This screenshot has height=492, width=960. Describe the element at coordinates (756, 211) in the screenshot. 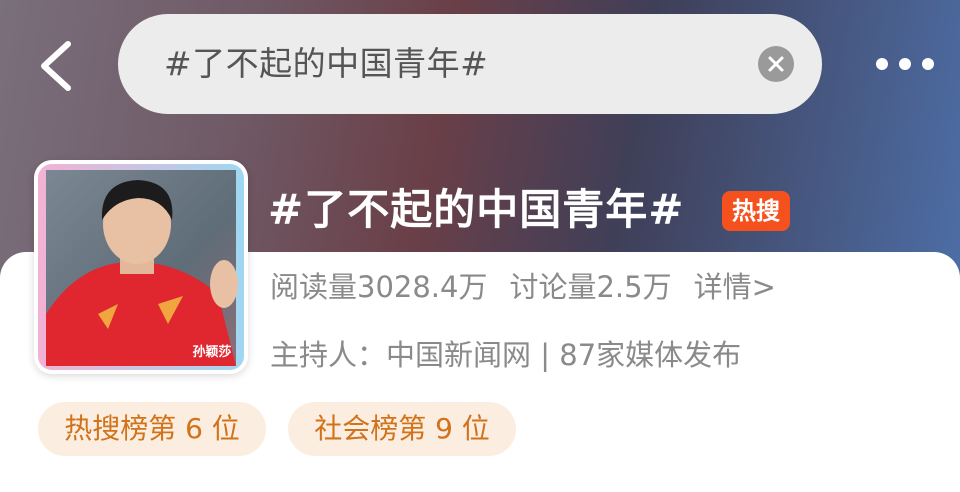

I see `hot-badge: 热搜` at that location.